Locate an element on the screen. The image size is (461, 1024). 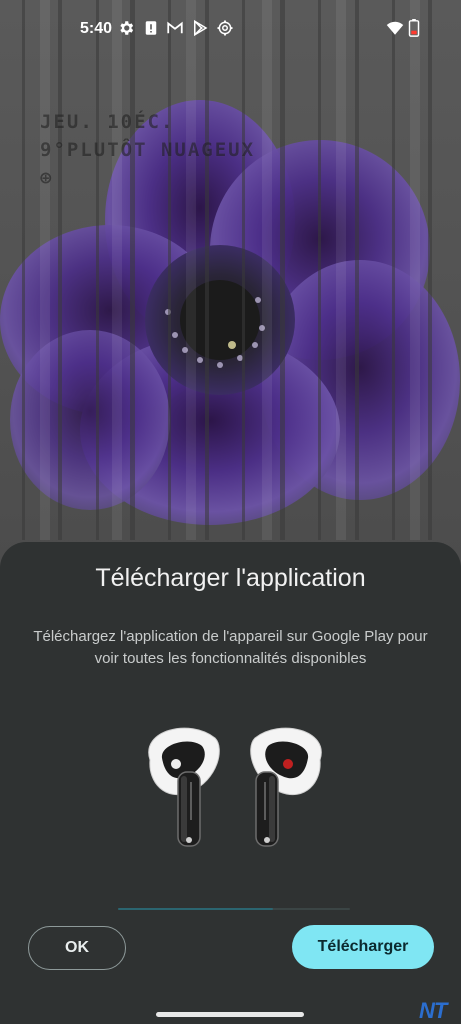
lockscreen-clock-widget: JEU. 10ÉC. 9°PLUTÔT NUAGEUX ⊕ is located at coordinates (147, 150).